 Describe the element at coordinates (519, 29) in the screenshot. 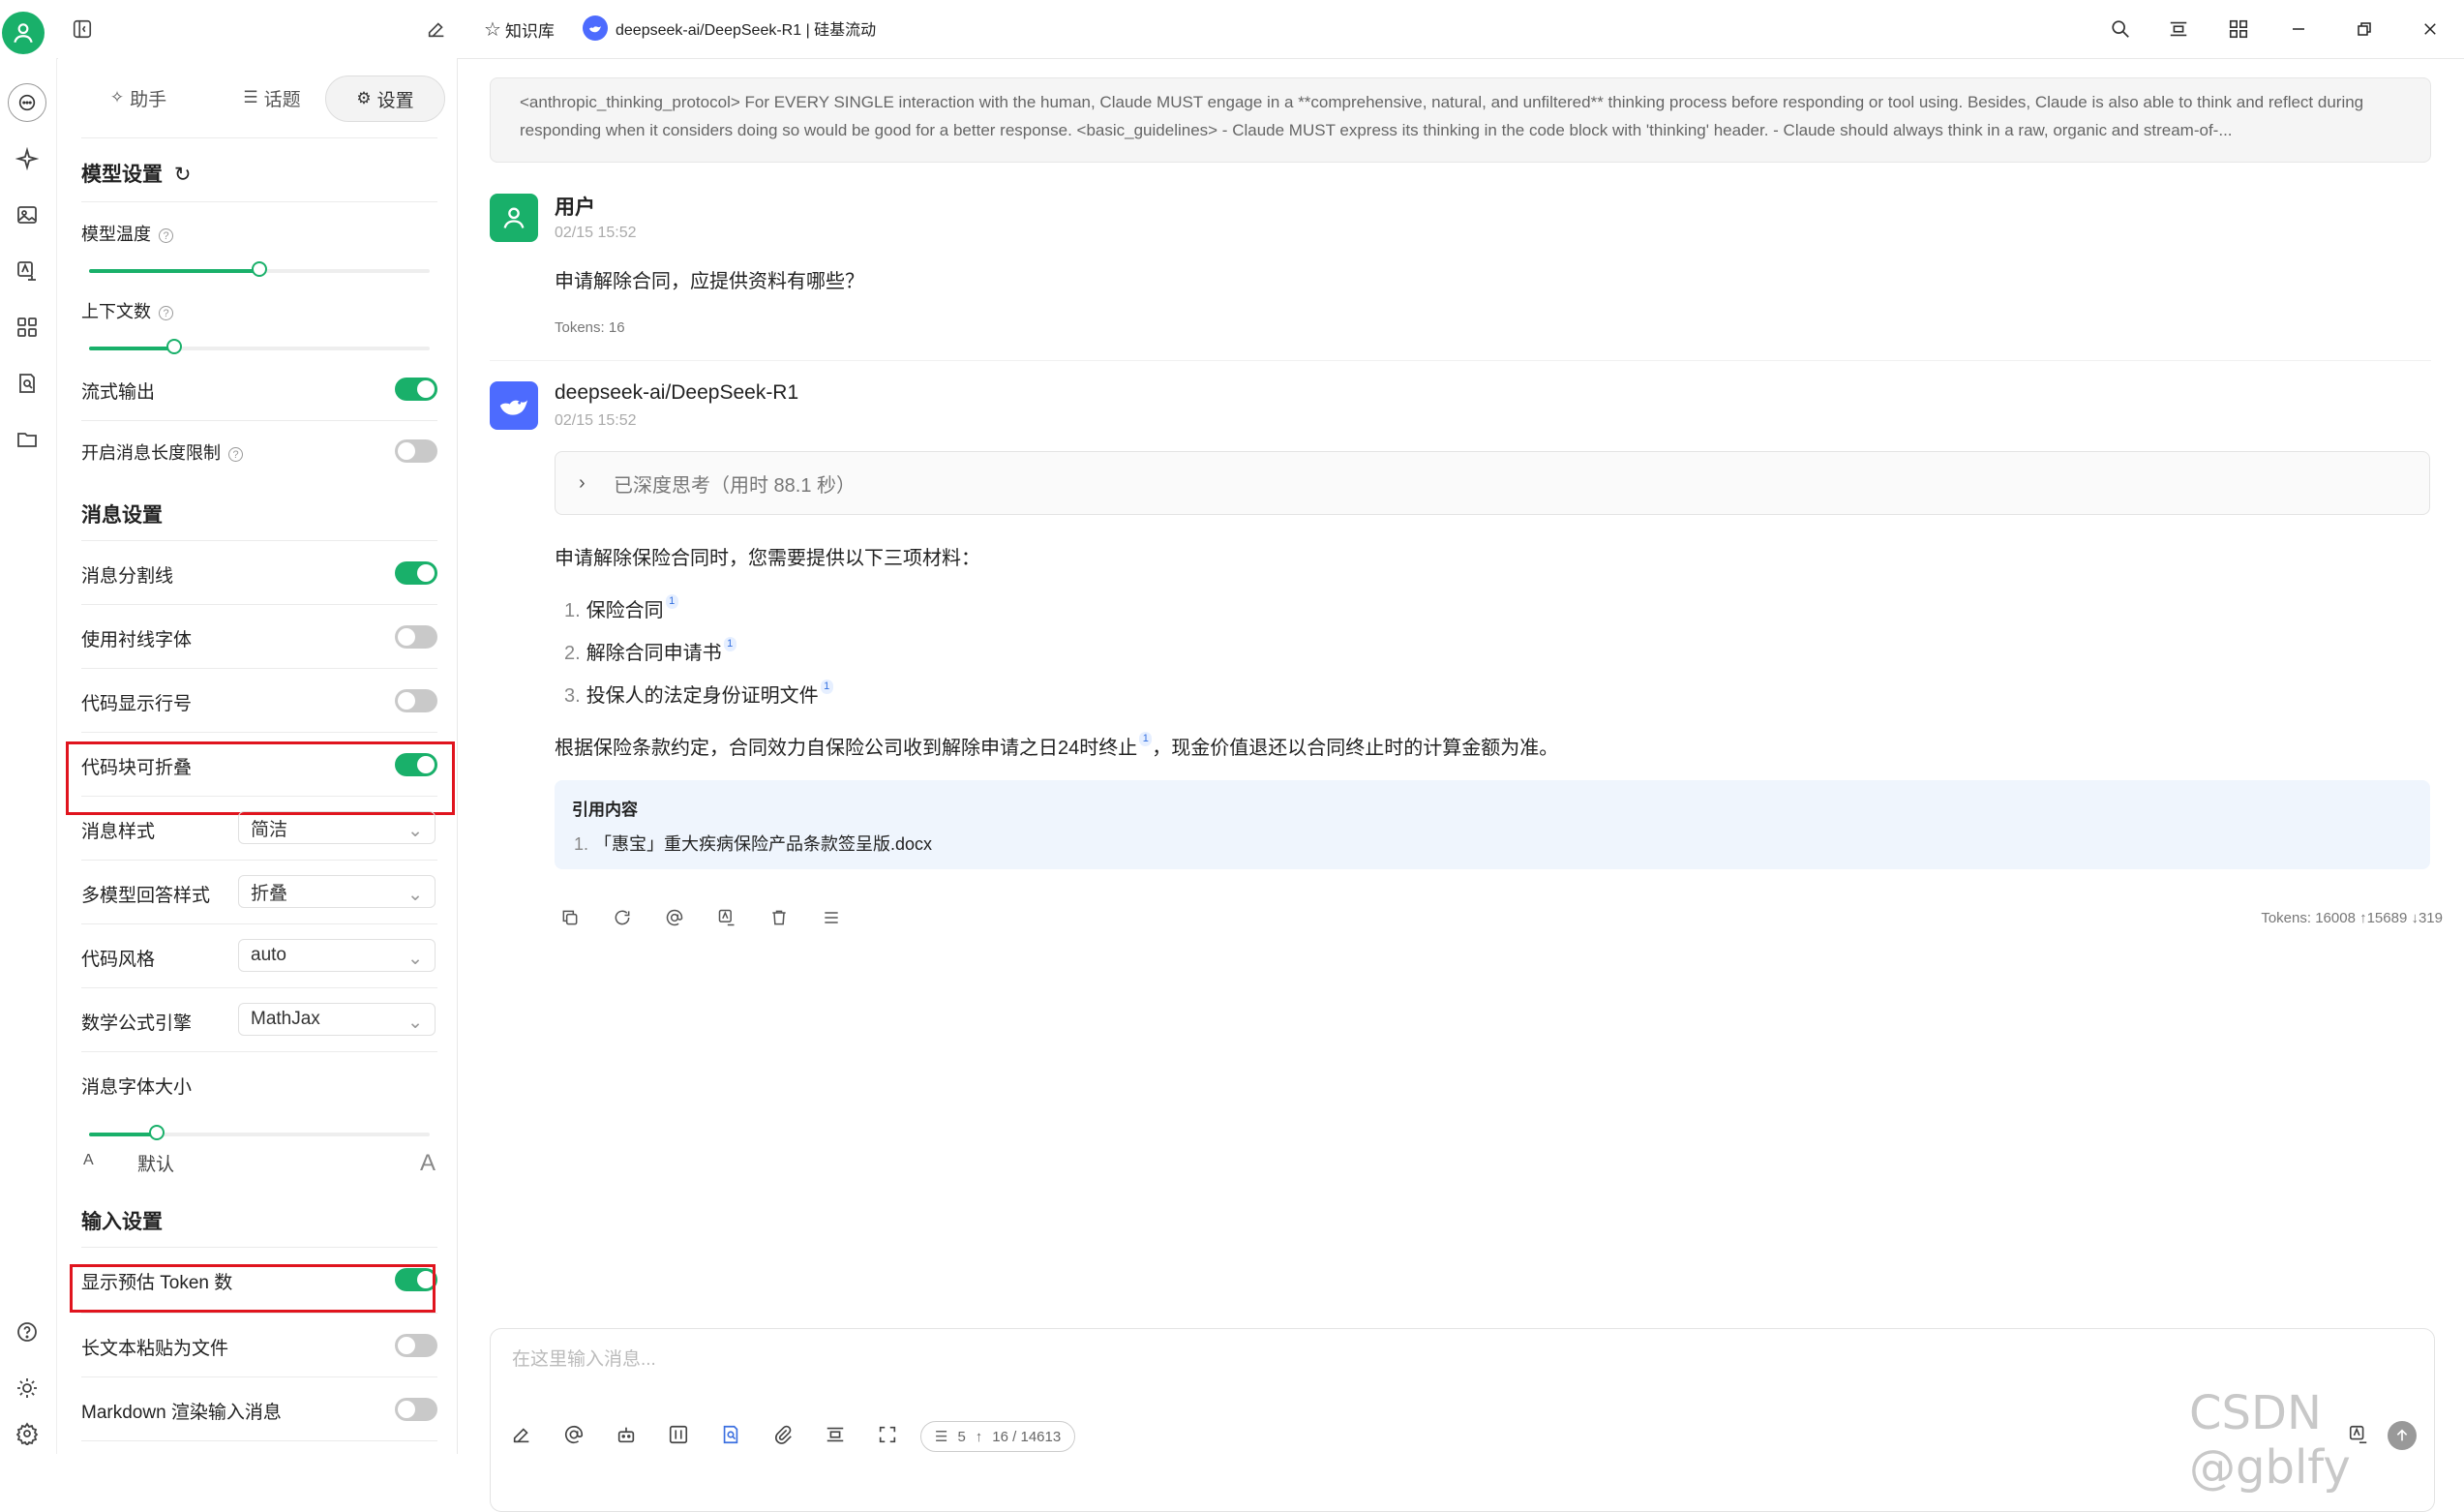

I see `knowledge-base-button: ☆ 知识库` at that location.